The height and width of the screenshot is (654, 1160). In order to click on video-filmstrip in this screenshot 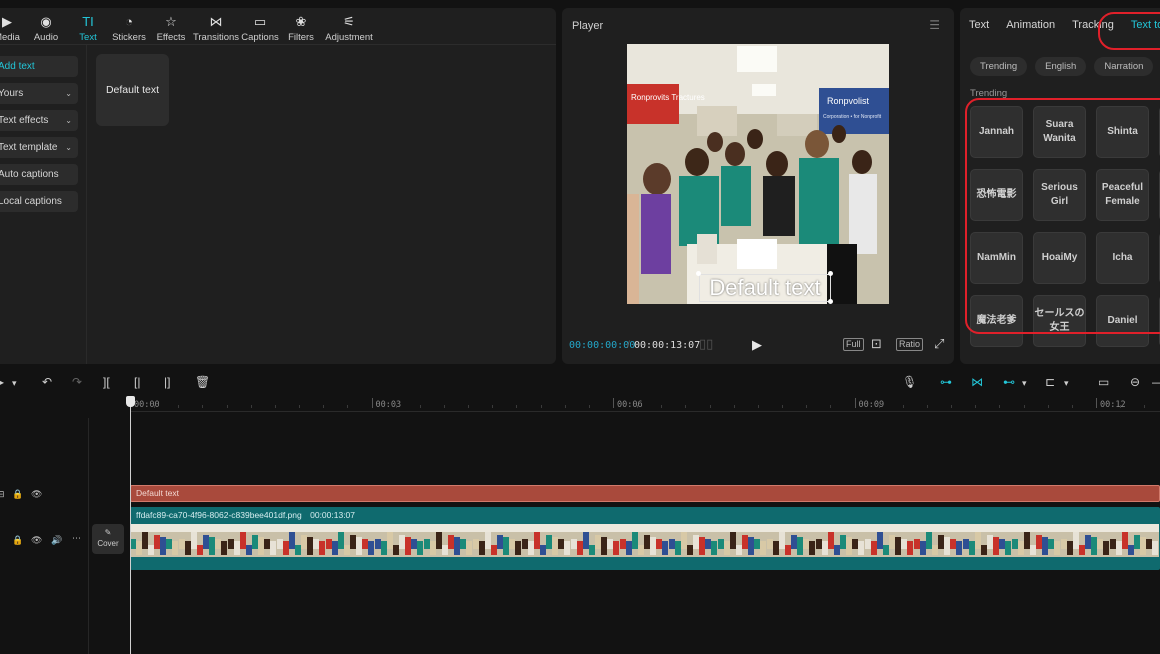, I will do `click(645, 540)`.